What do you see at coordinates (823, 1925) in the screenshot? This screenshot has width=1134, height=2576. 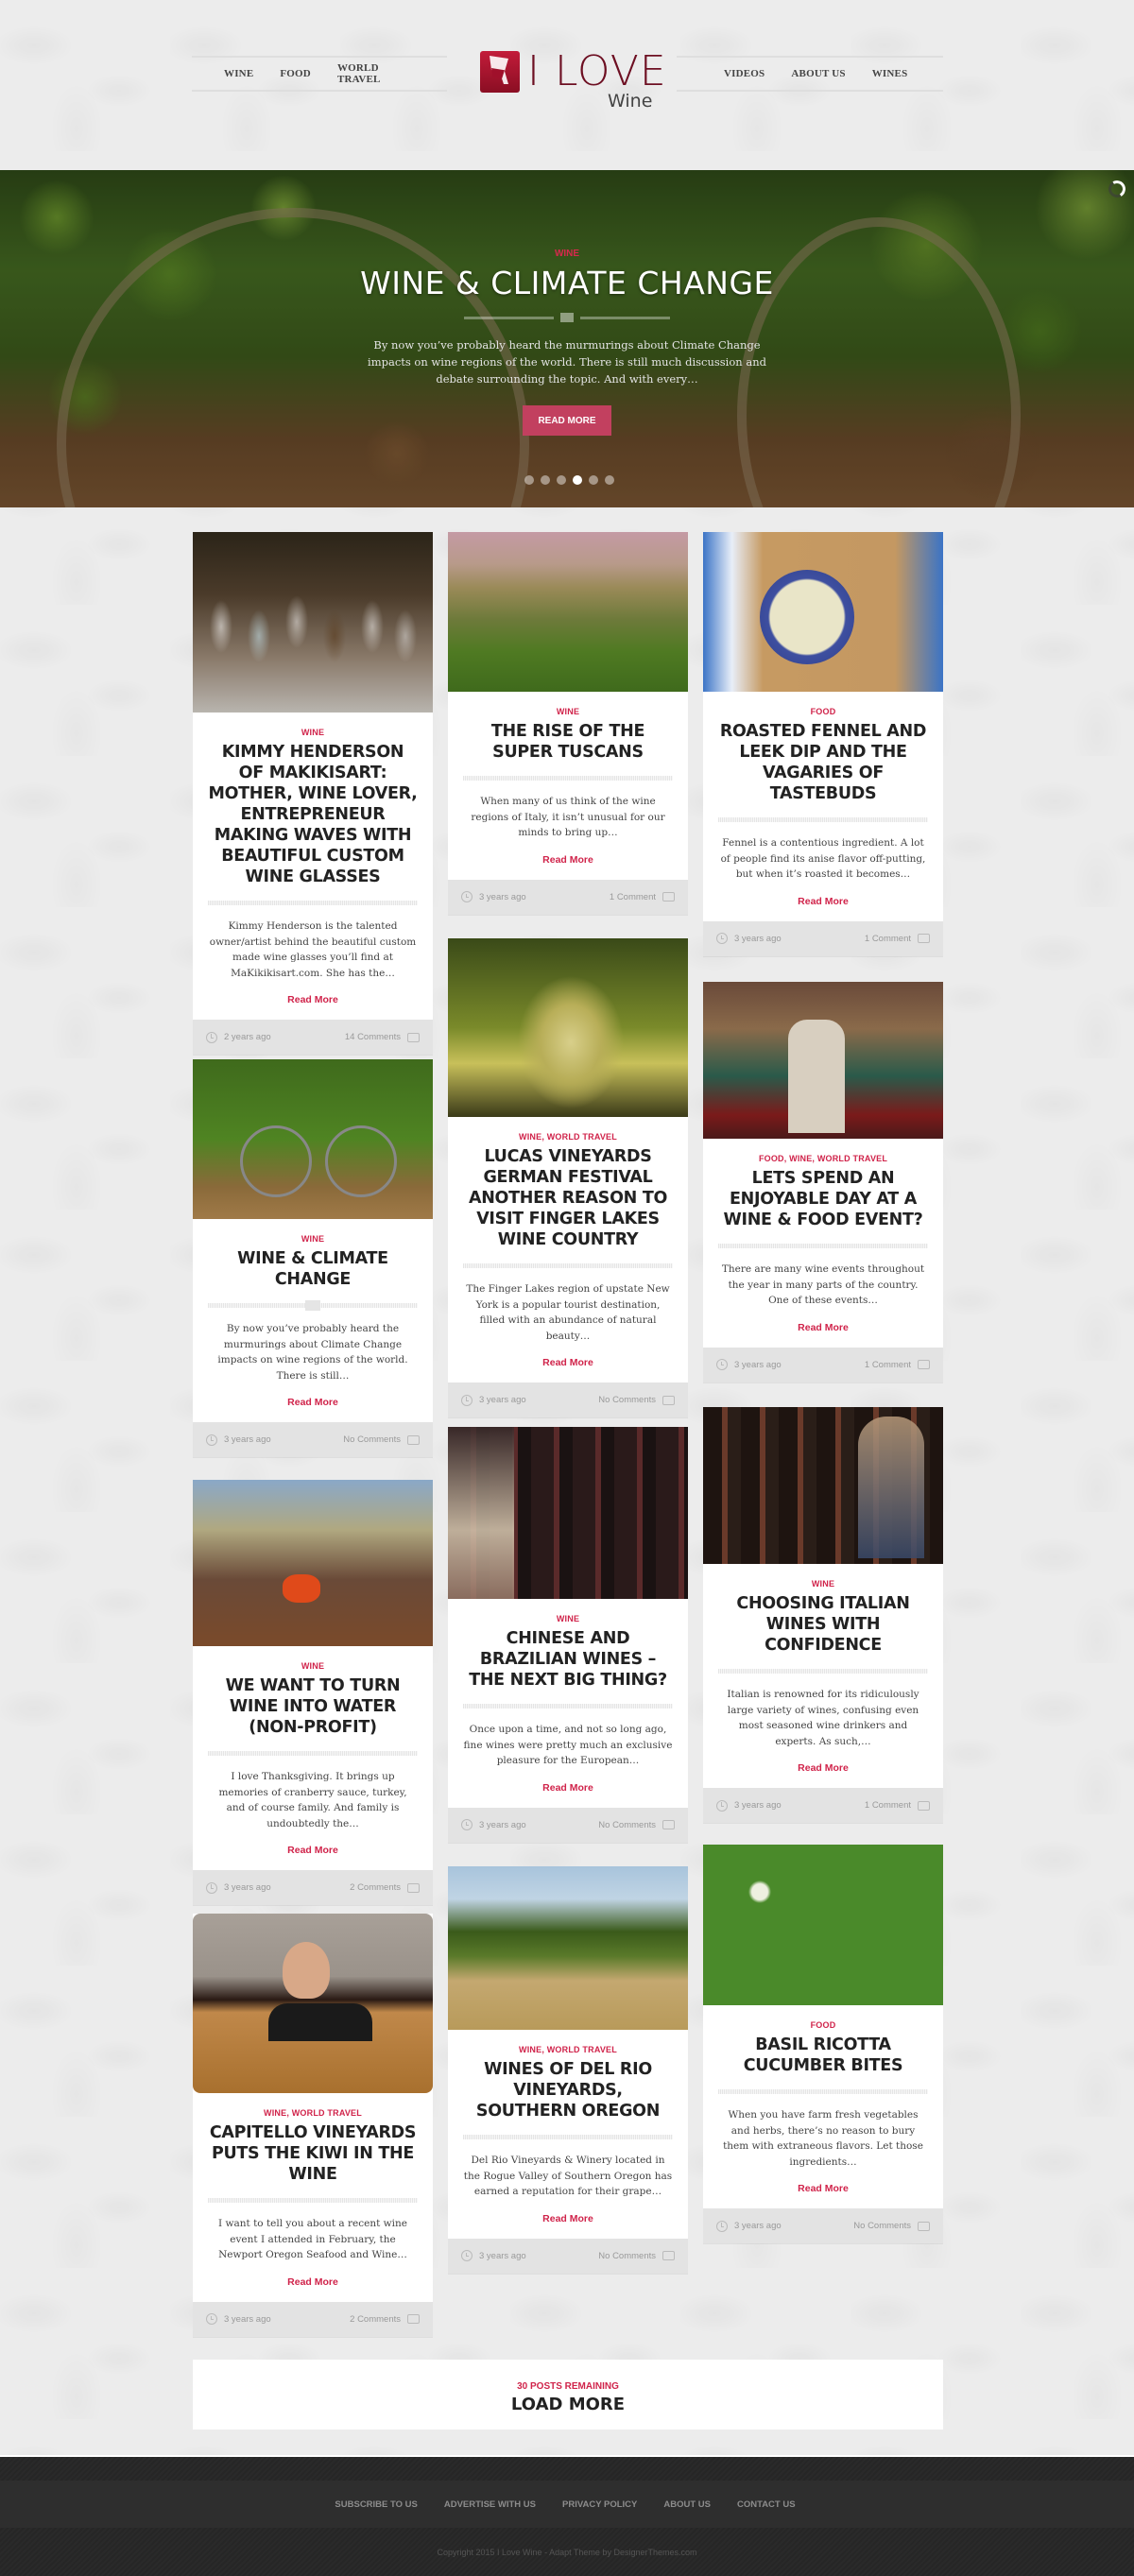 I see `post-thumbnail-cucumber-bites-platter` at bounding box center [823, 1925].